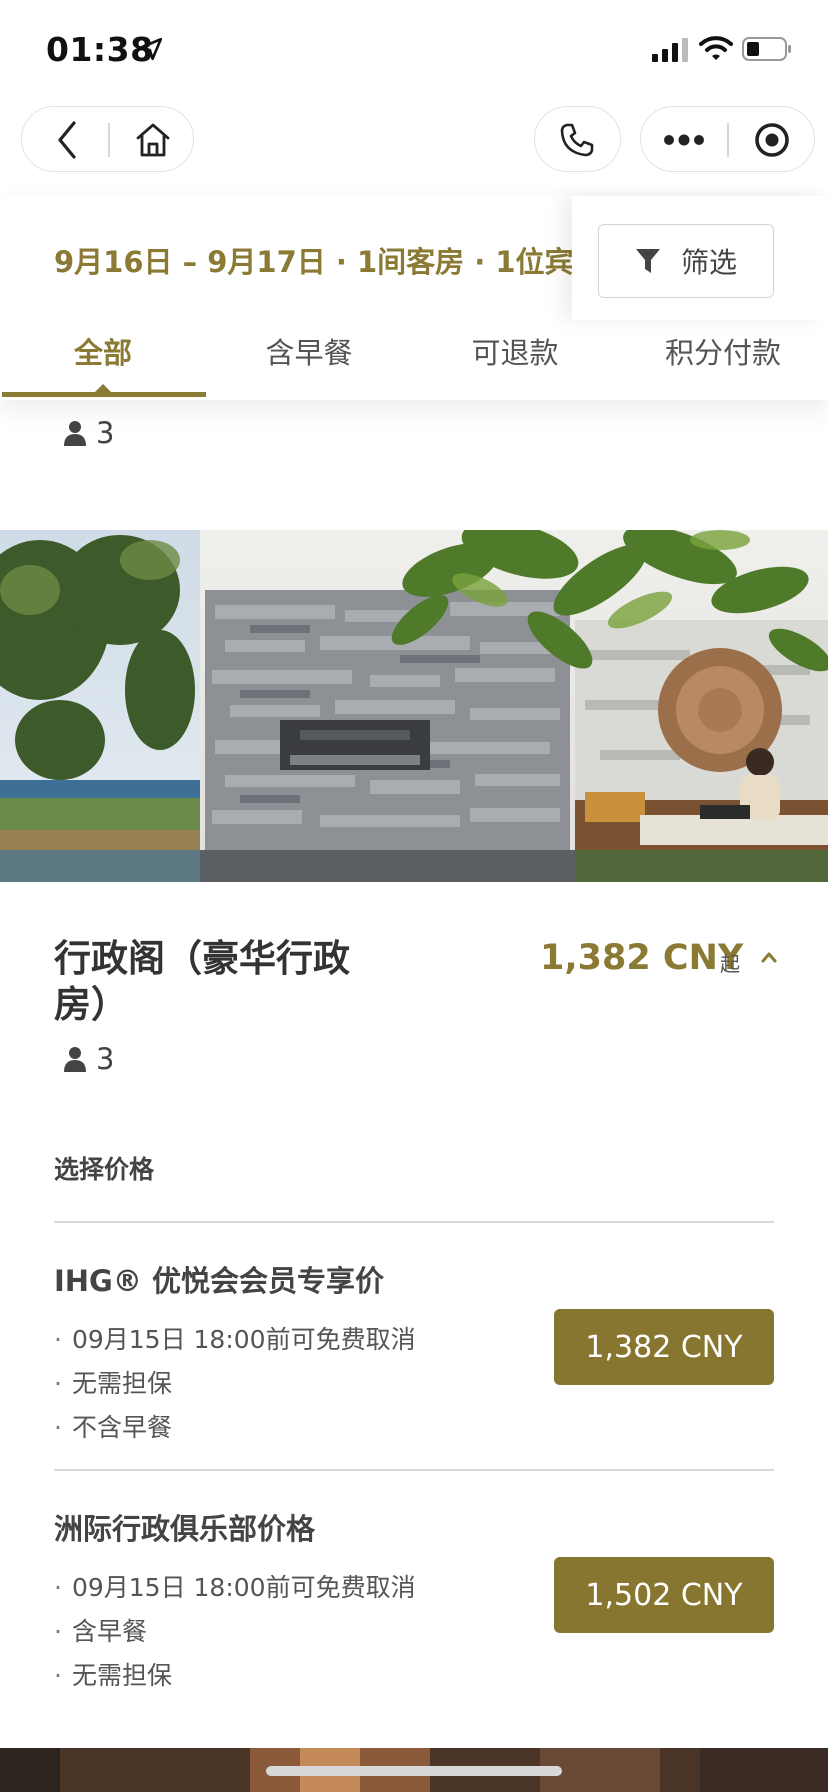 Image resolution: width=828 pixels, height=1792 pixels. I want to click on back-button, so click(67, 140).